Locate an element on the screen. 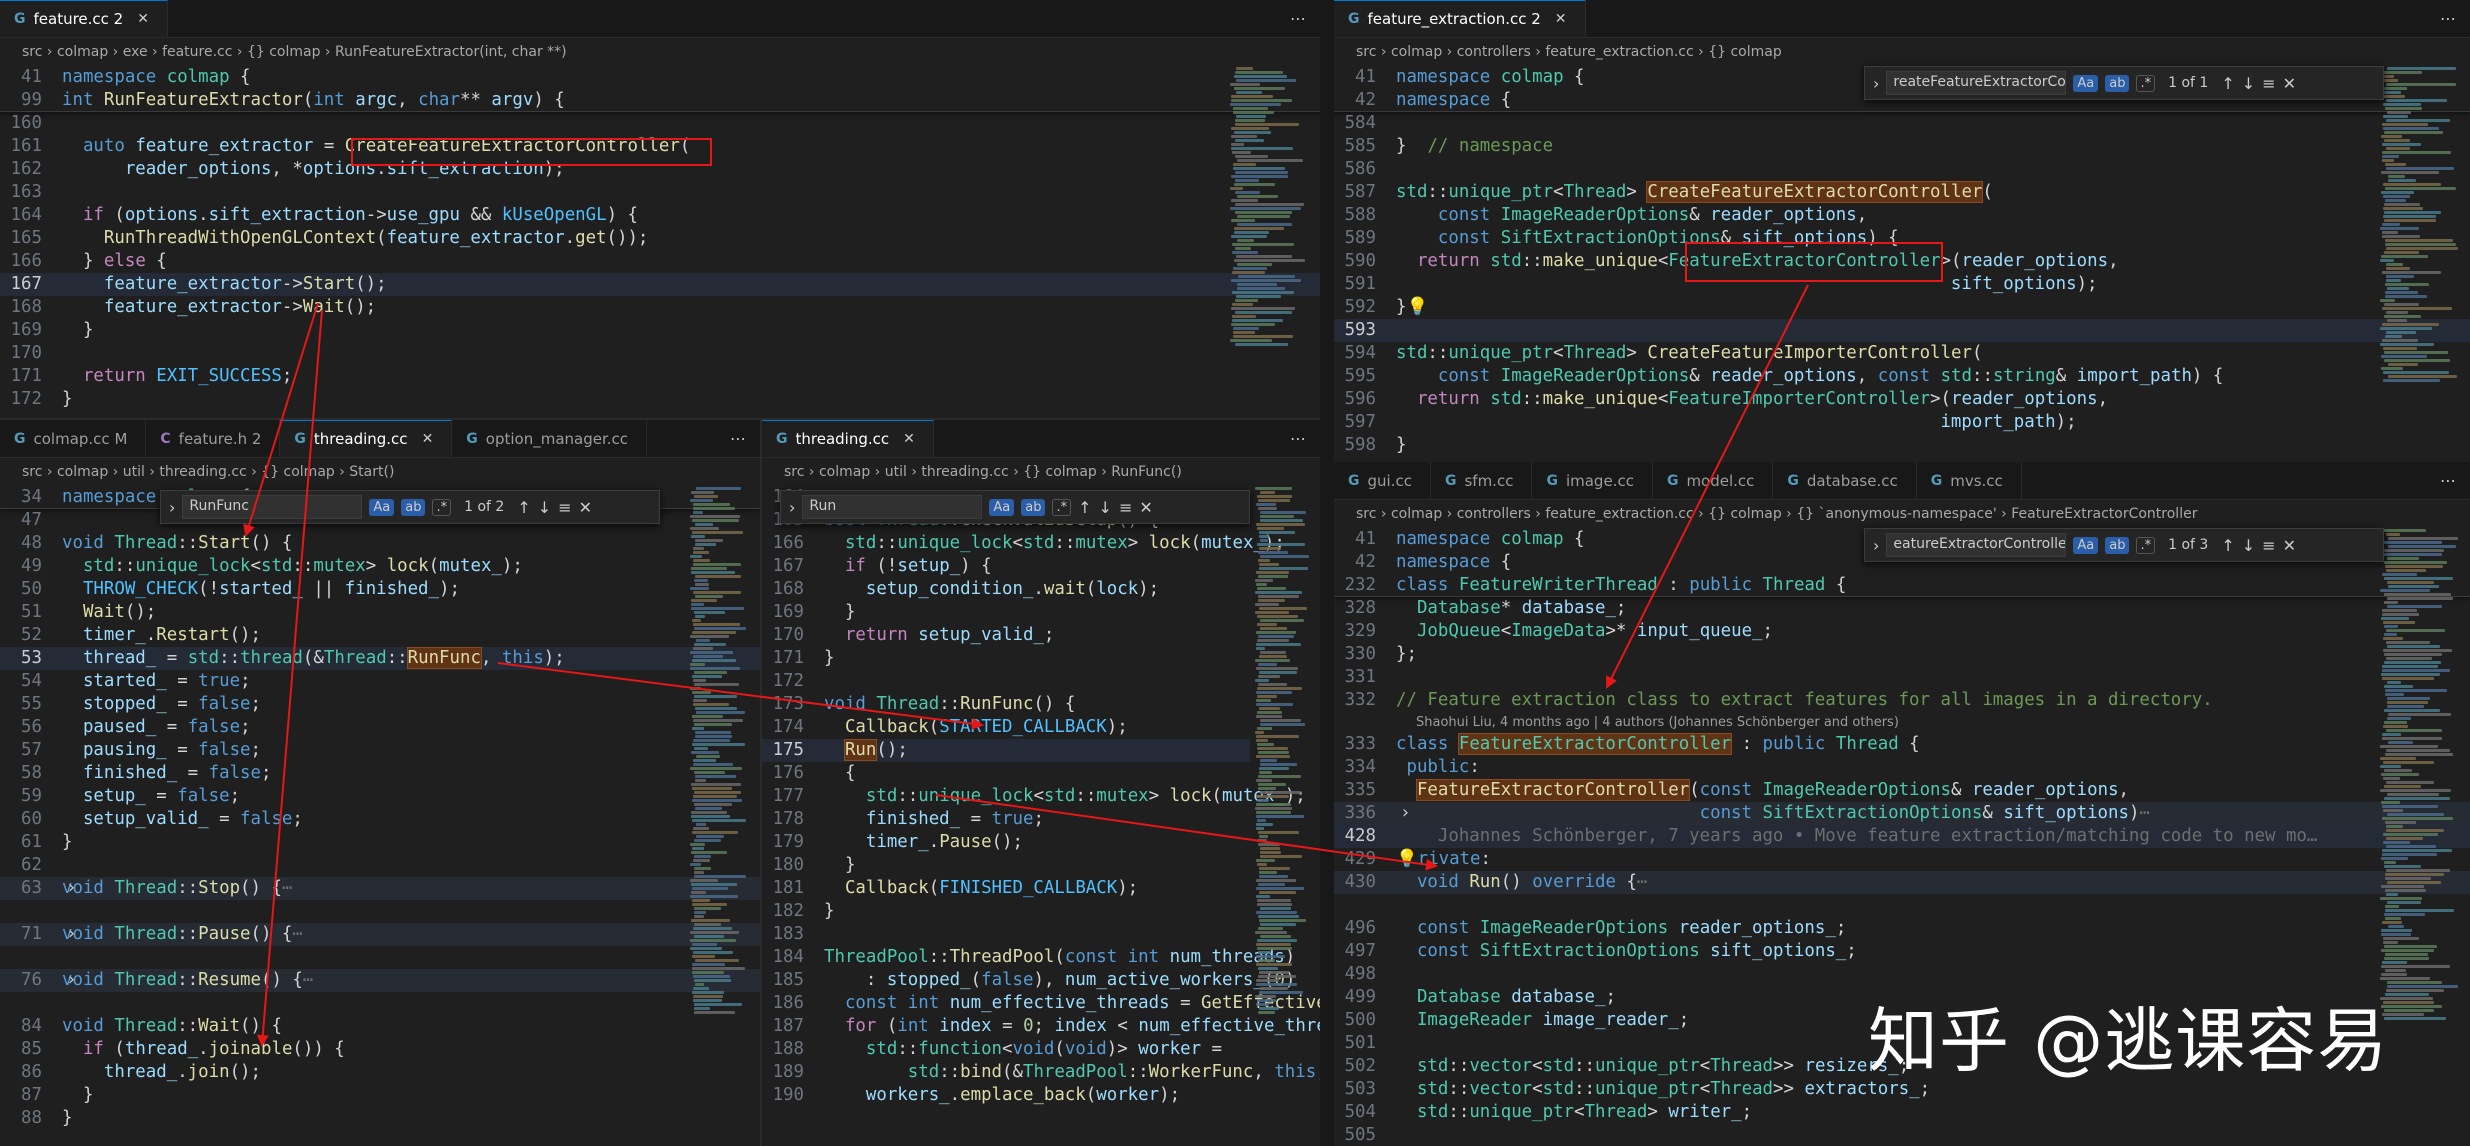 Image resolution: width=2470 pixels, height=1146 pixels. editor-tab: Gdatabase.cc is located at coordinates (1845, 480).